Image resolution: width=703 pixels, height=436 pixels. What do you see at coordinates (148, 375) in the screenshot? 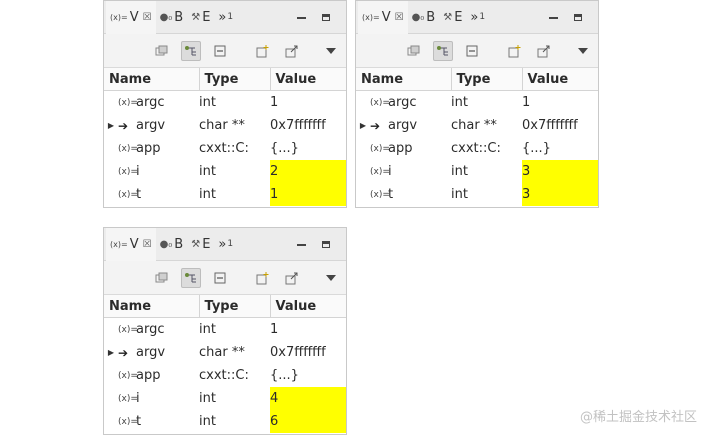
I see `variable-name: app` at bounding box center [148, 375].